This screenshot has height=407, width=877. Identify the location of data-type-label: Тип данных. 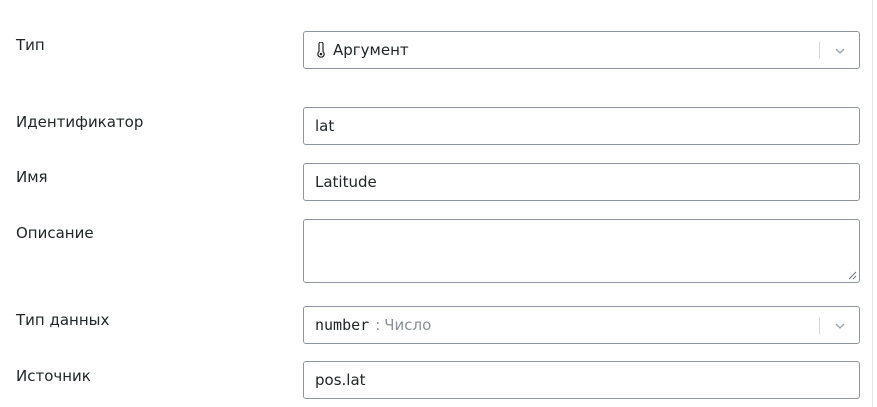
(63, 320).